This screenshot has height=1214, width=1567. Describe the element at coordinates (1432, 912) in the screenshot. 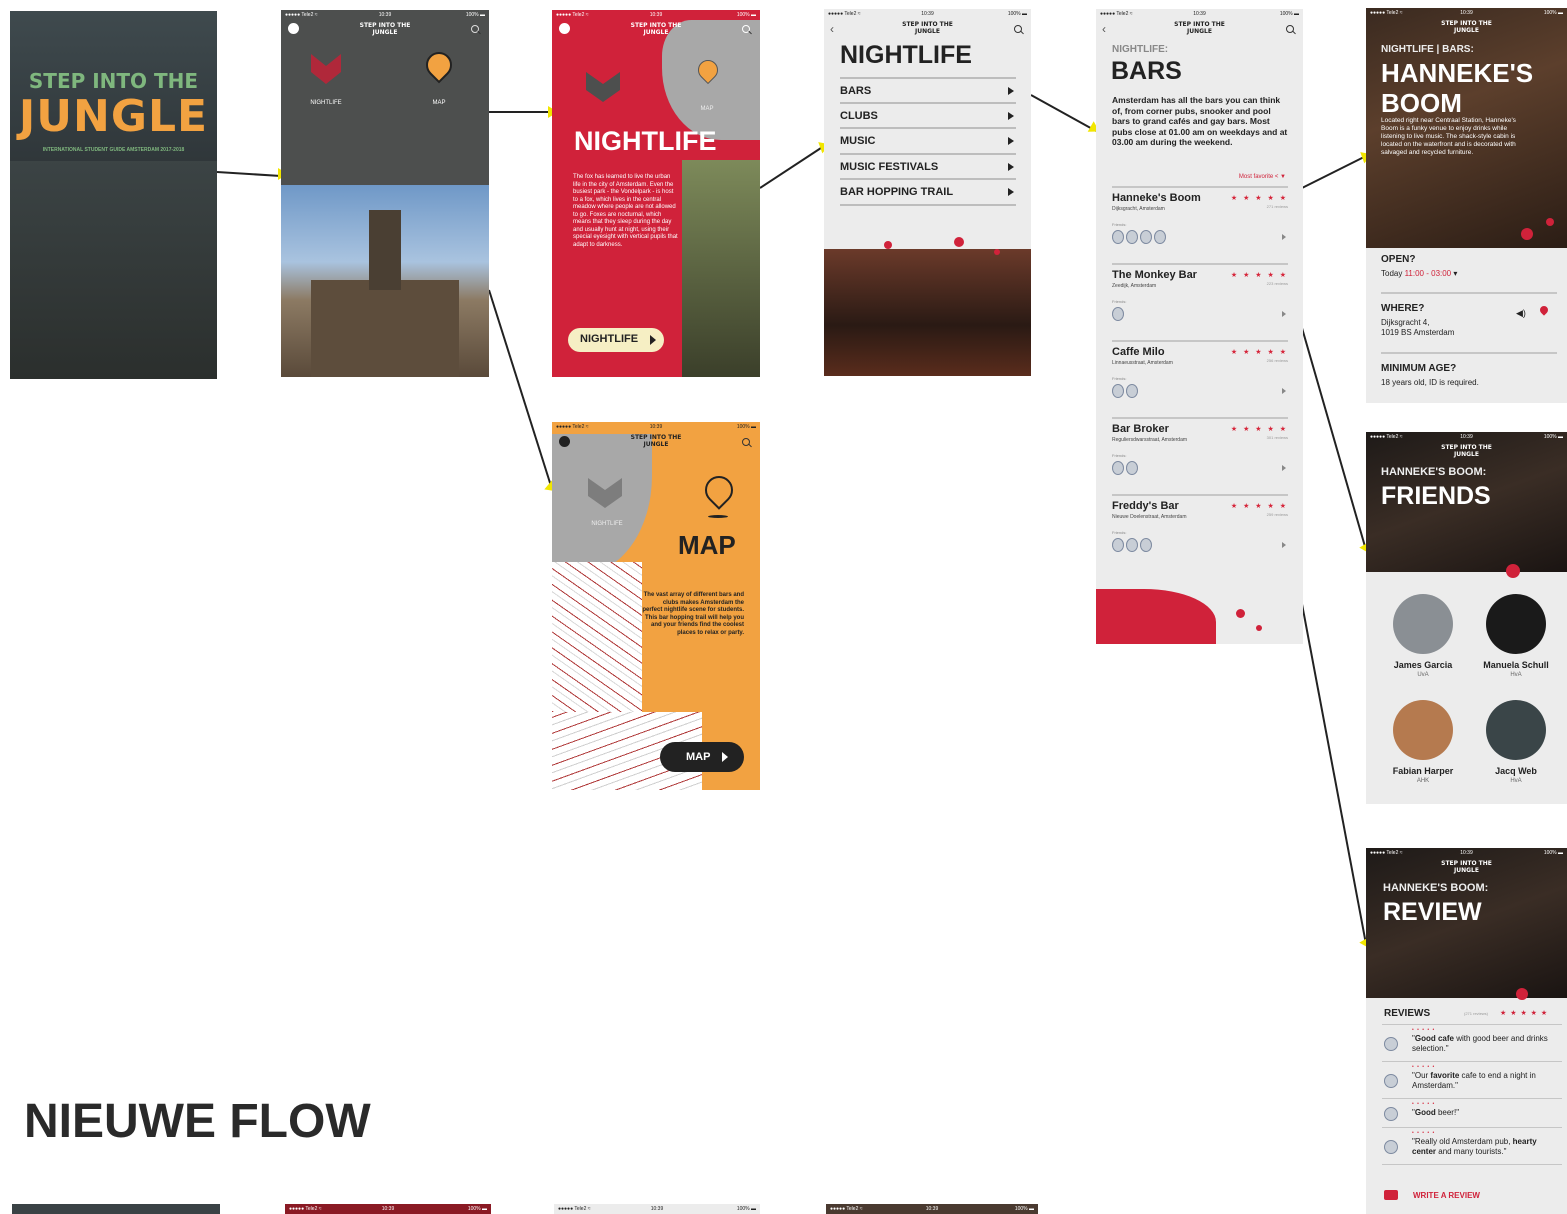

I see `review-title: REVIEW` at that location.